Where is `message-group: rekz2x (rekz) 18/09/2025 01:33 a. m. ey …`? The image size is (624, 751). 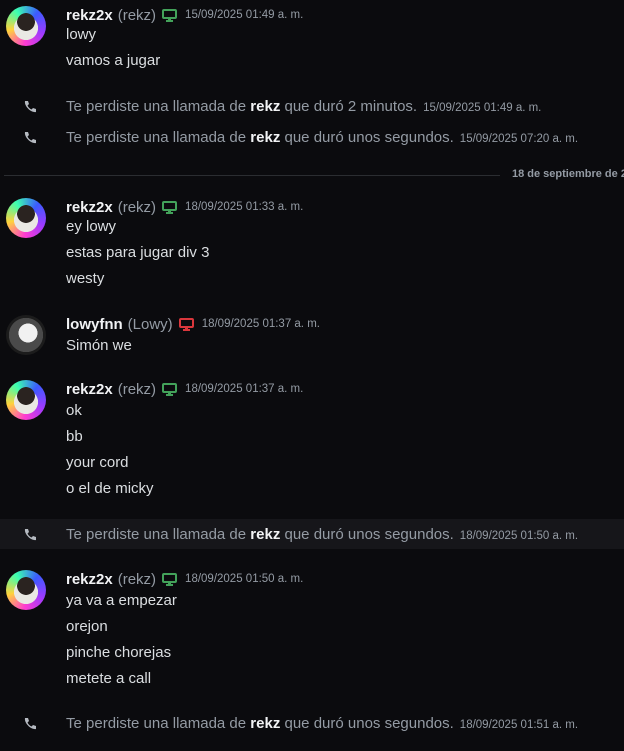 message-group: rekz2x (rekz) 18/09/2025 01:33 a. m. ey … is located at coordinates (312, 244).